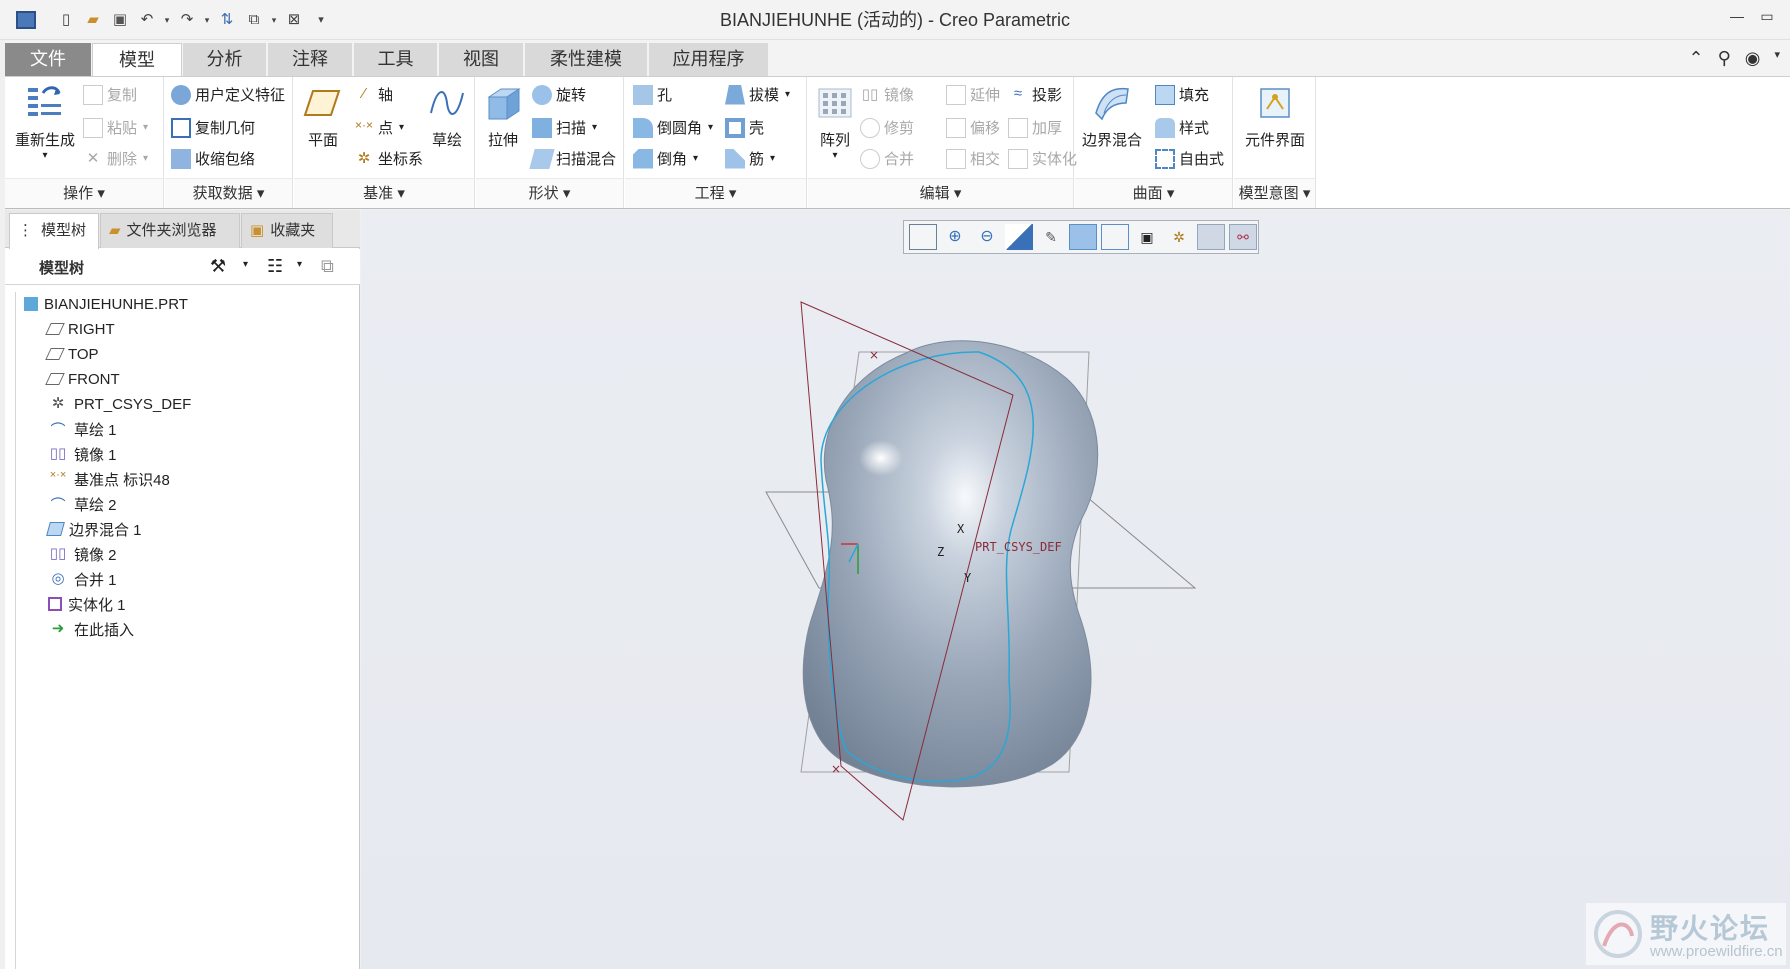 The image size is (1790, 969). Describe the element at coordinates (750, 158) in the screenshot. I see `rib-button: 筋 ▾` at that location.